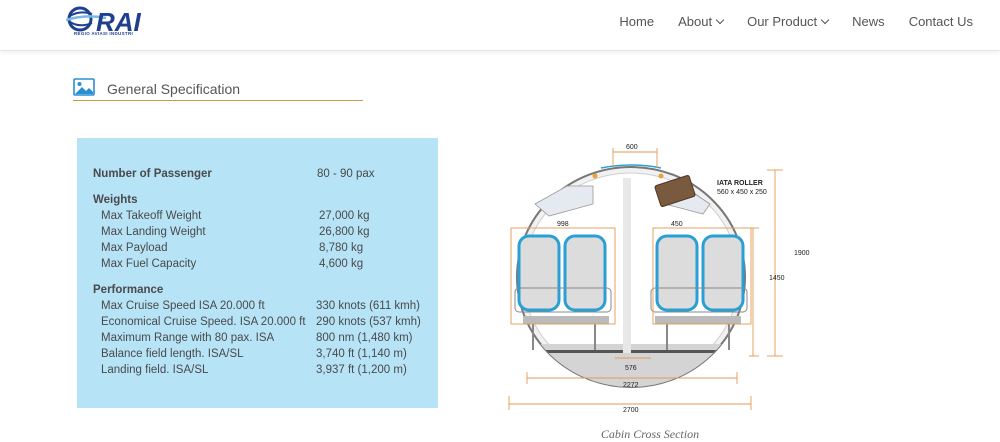  What do you see at coordinates (183, 306) in the screenshot?
I see `spec-label: Max Cruise Speed ISA 20.000 ft` at bounding box center [183, 306].